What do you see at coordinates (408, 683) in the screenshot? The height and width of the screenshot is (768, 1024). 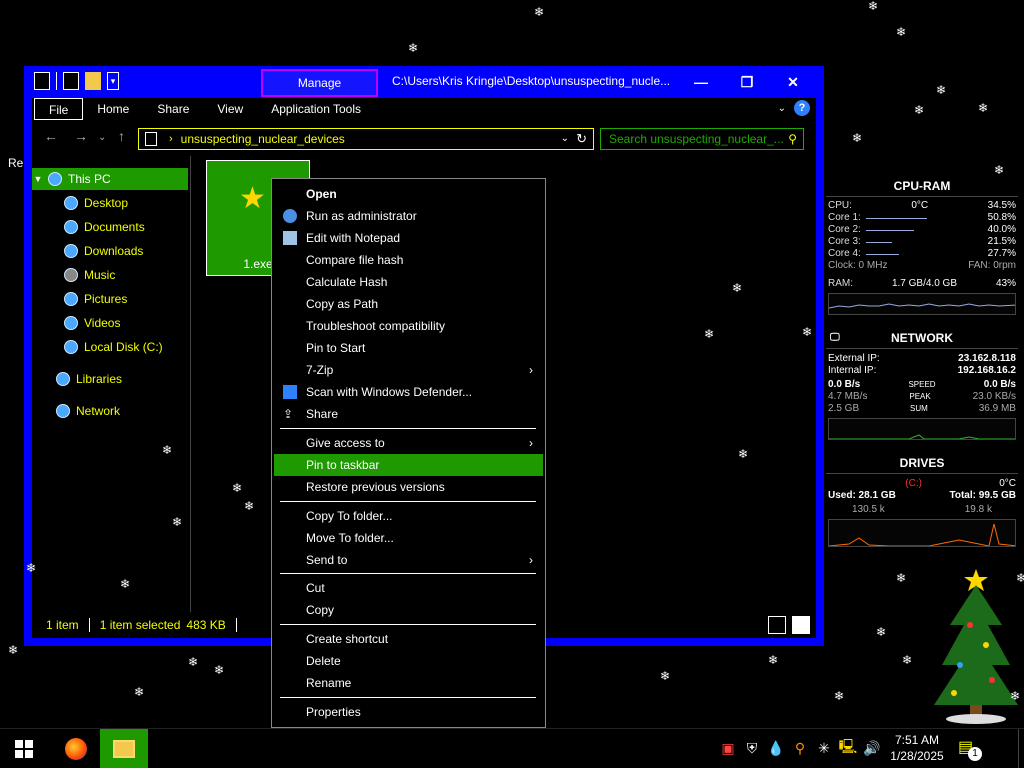 I see `menu-item-rename: Rename` at bounding box center [408, 683].